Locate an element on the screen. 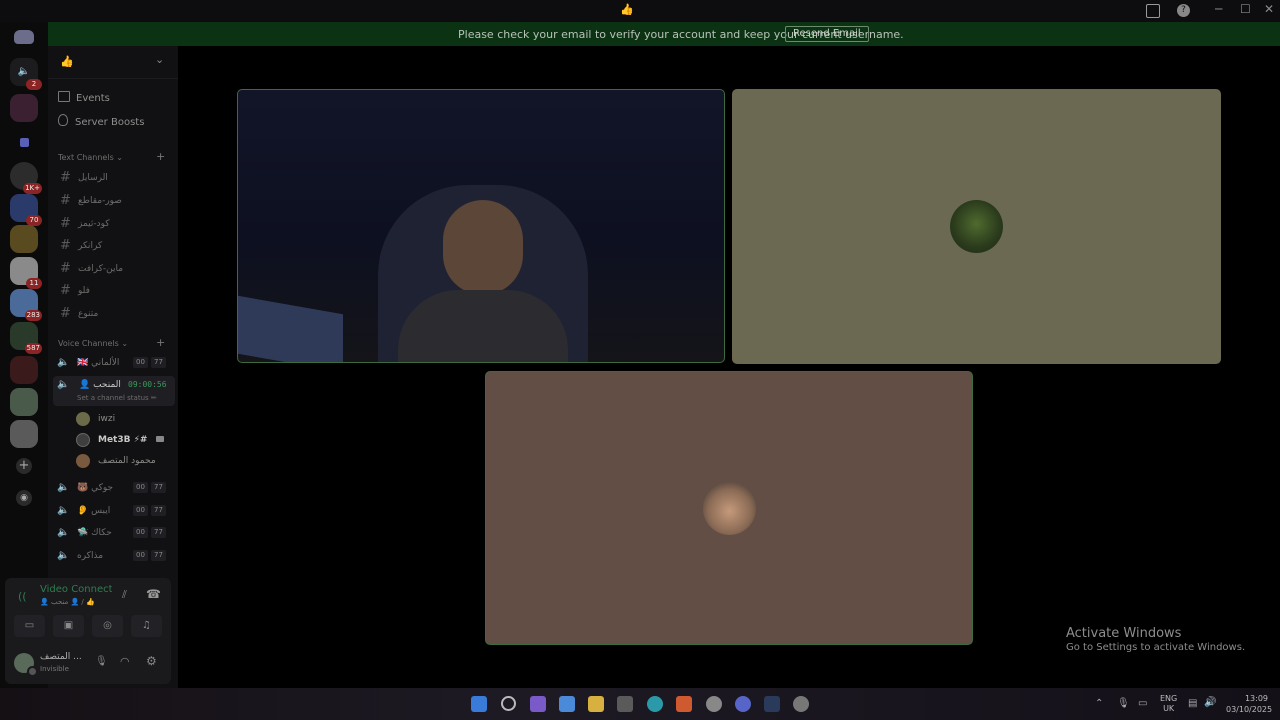 The height and width of the screenshot is (720, 1280). headphones-icon: ◠ is located at coordinates (125, 661).